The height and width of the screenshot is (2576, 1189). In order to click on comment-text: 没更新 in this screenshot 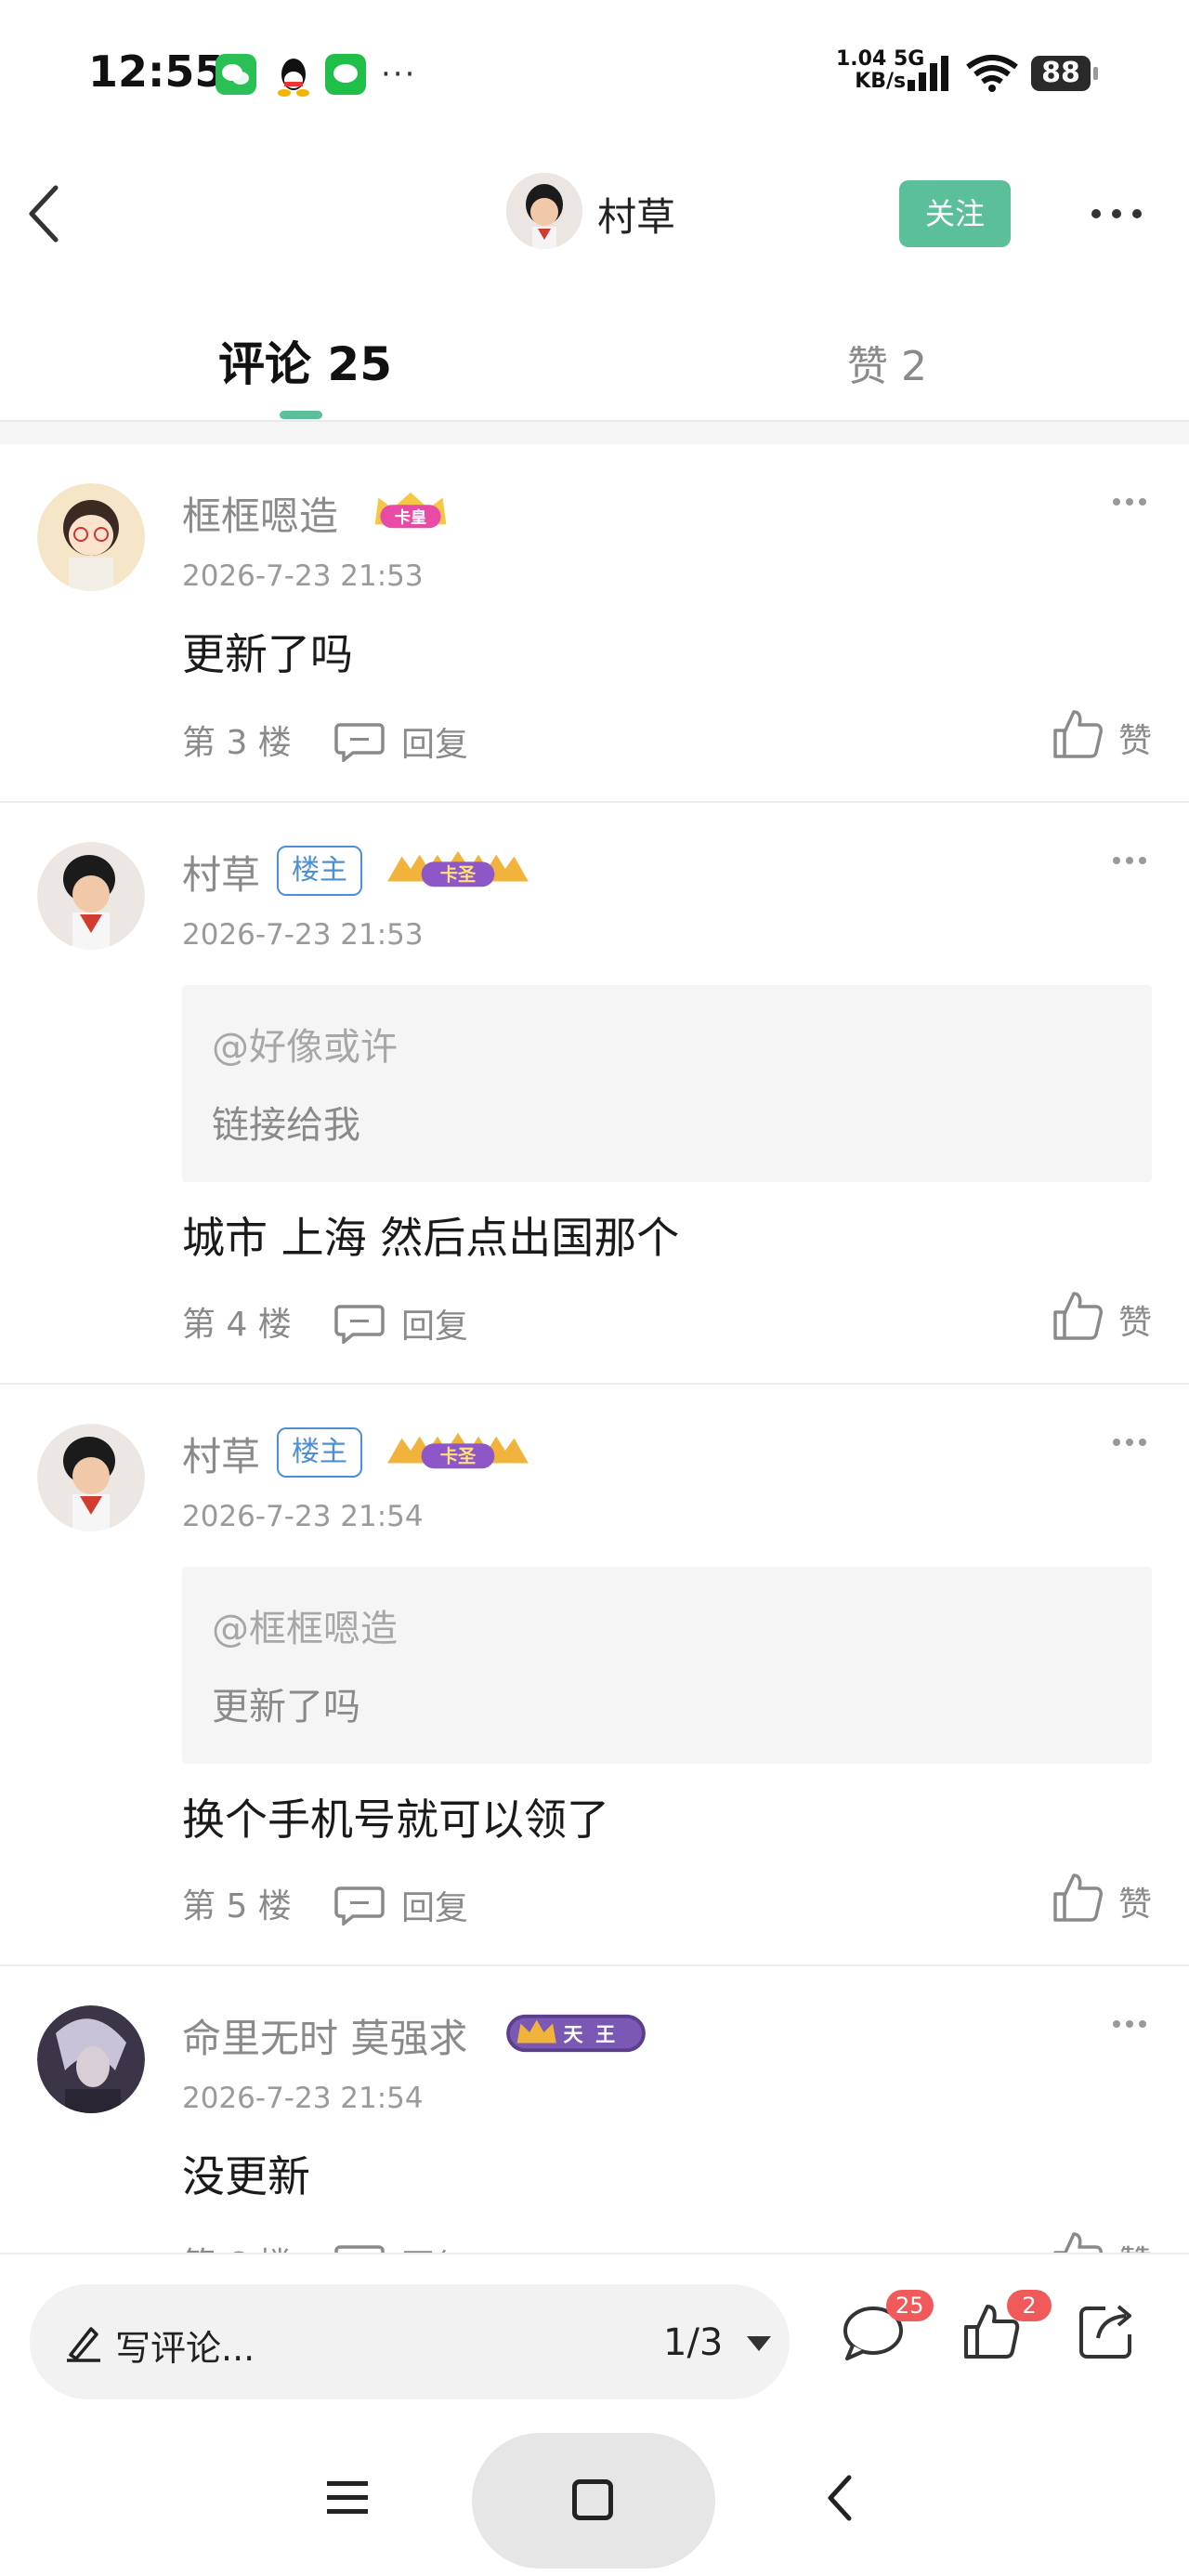, I will do `click(246, 2176)`.